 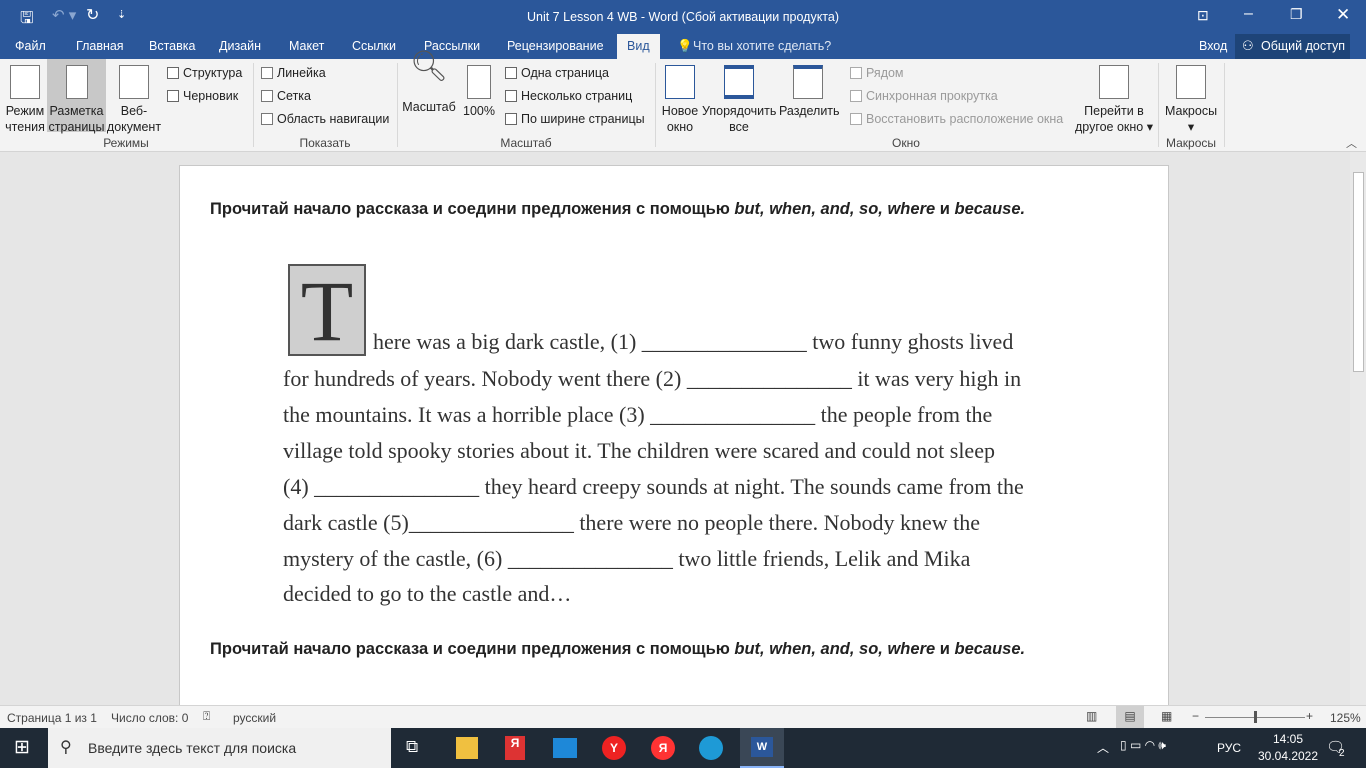 I want to click on sign-in-link: Вход, so click(x=1213, y=46).